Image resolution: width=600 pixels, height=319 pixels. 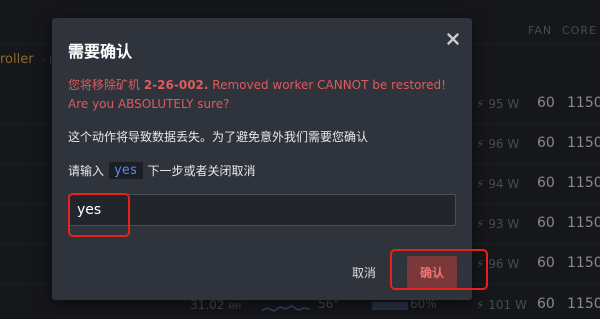 What do you see at coordinates (432, 272) in the screenshot?
I see `confirm-button: 确认` at bounding box center [432, 272].